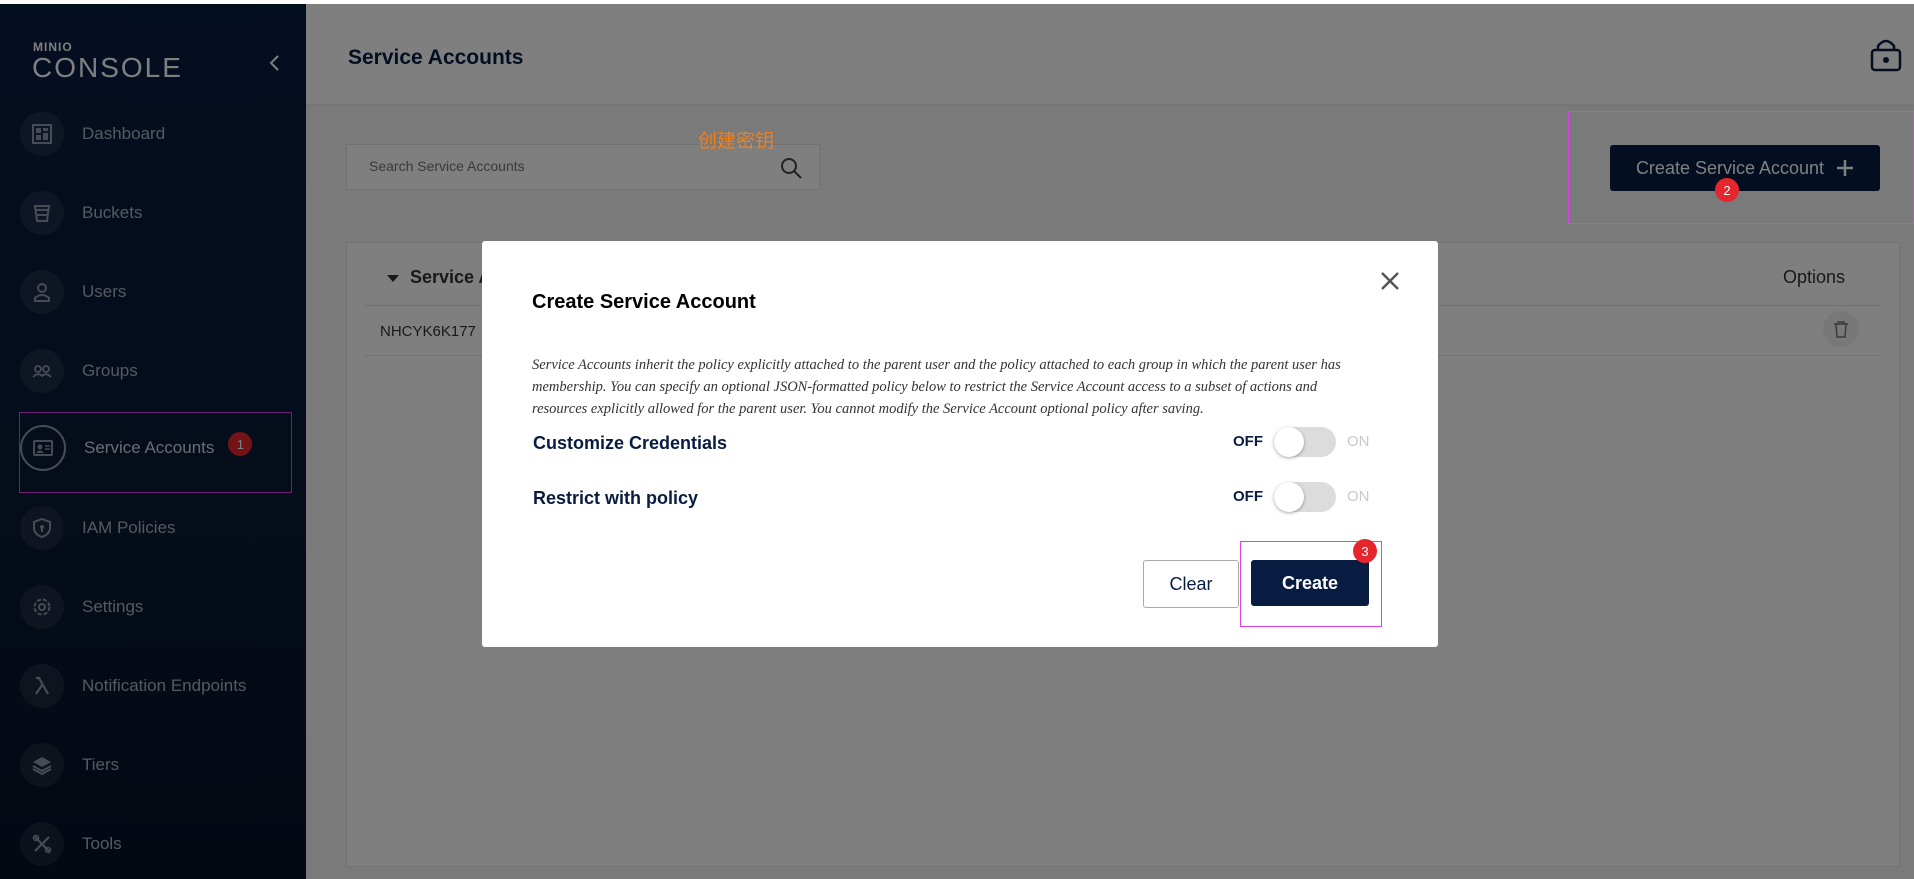  What do you see at coordinates (616, 498) in the screenshot?
I see `restrict-with-policy-label: Restrict with policy` at bounding box center [616, 498].